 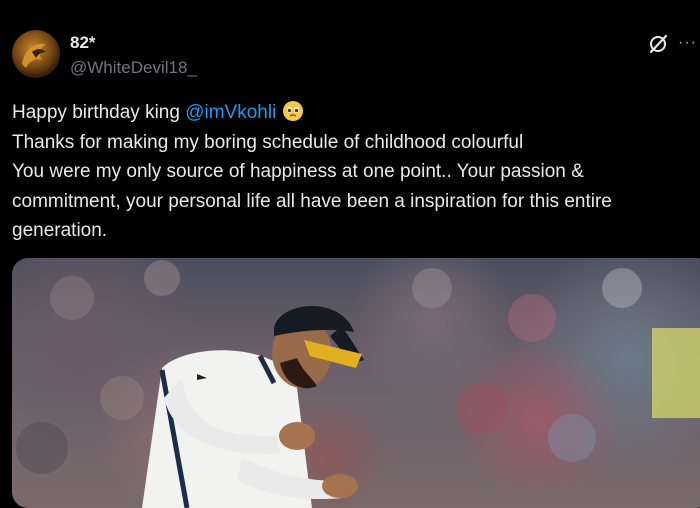 What do you see at coordinates (230, 112) in the screenshot?
I see `mention-link: @imVkohli` at bounding box center [230, 112].